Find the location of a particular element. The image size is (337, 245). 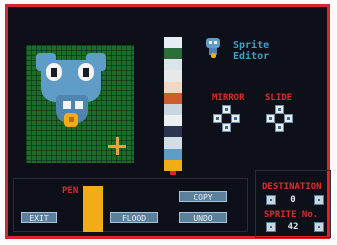

mirror-left-button is located at coordinates (217, 118).